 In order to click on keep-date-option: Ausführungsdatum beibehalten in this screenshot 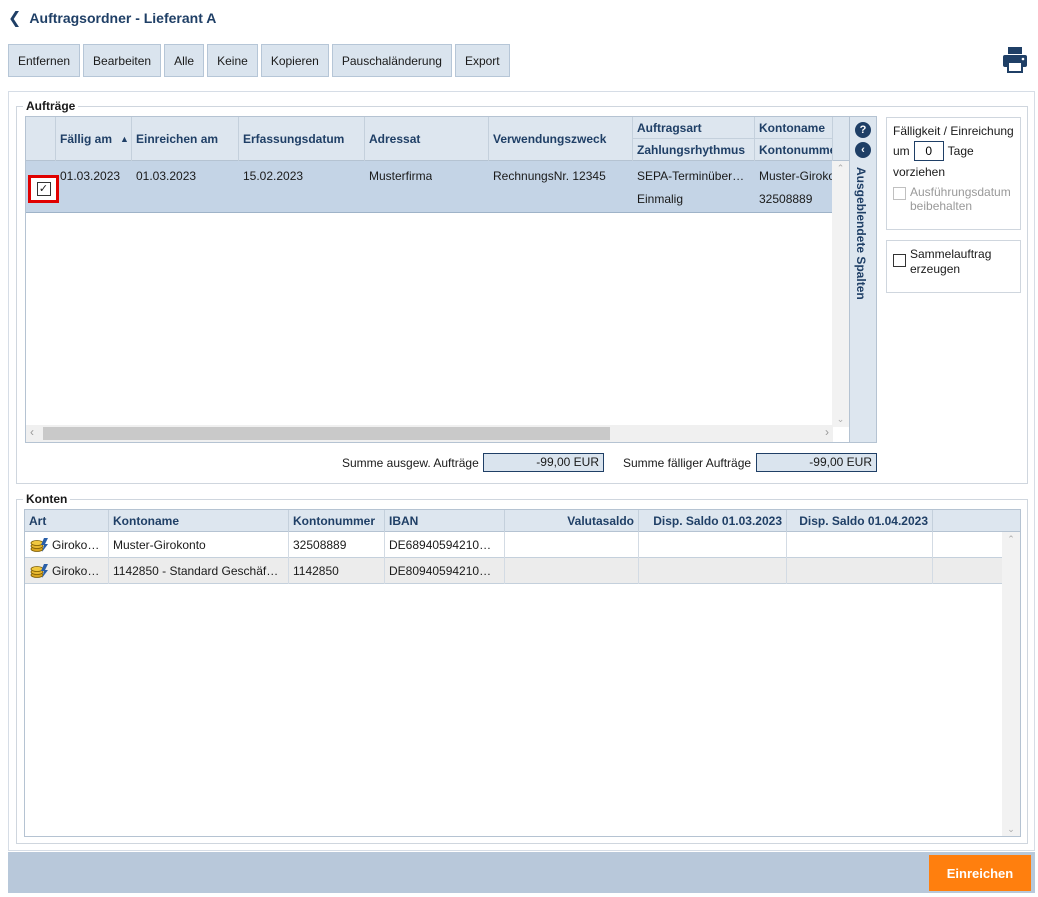, I will do `click(953, 199)`.